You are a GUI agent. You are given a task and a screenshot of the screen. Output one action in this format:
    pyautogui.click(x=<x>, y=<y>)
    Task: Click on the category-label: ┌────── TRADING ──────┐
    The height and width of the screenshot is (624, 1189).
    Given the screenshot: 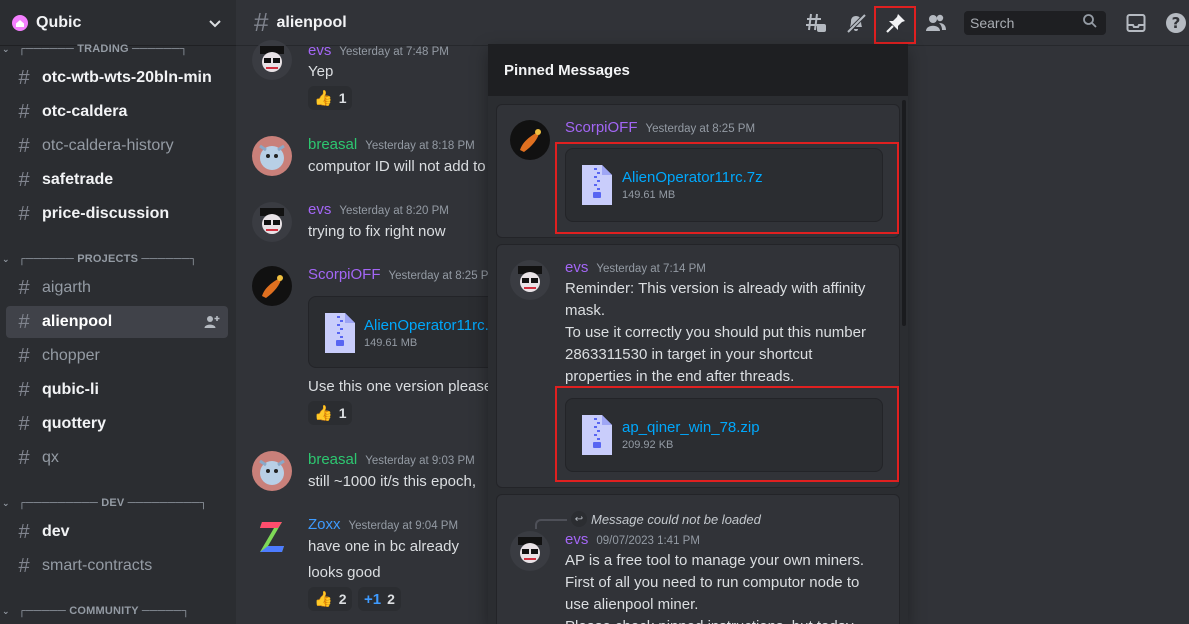 What is the action you would take?
    pyautogui.click(x=103, y=49)
    